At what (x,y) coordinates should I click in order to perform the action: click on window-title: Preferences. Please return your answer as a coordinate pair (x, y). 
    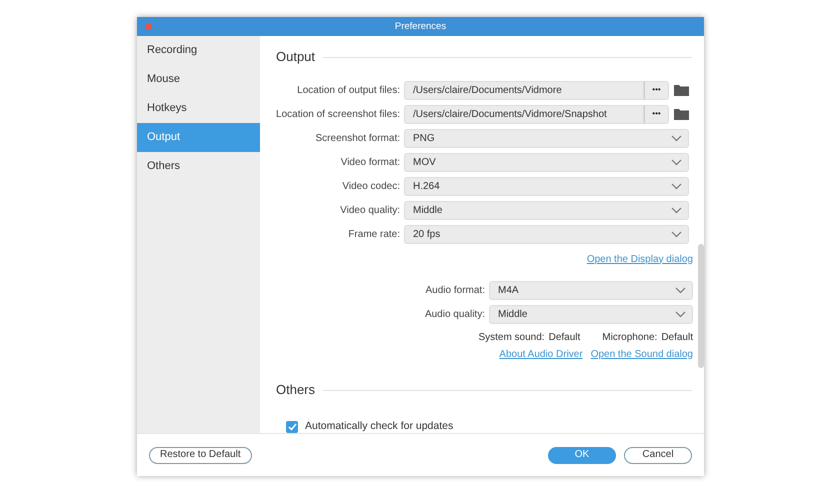
    Looking at the image, I should click on (420, 26).